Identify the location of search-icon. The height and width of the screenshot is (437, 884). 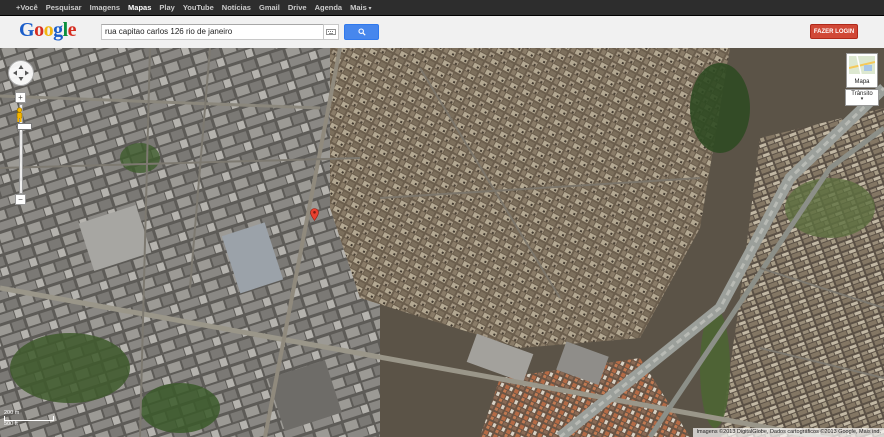
(361, 32).